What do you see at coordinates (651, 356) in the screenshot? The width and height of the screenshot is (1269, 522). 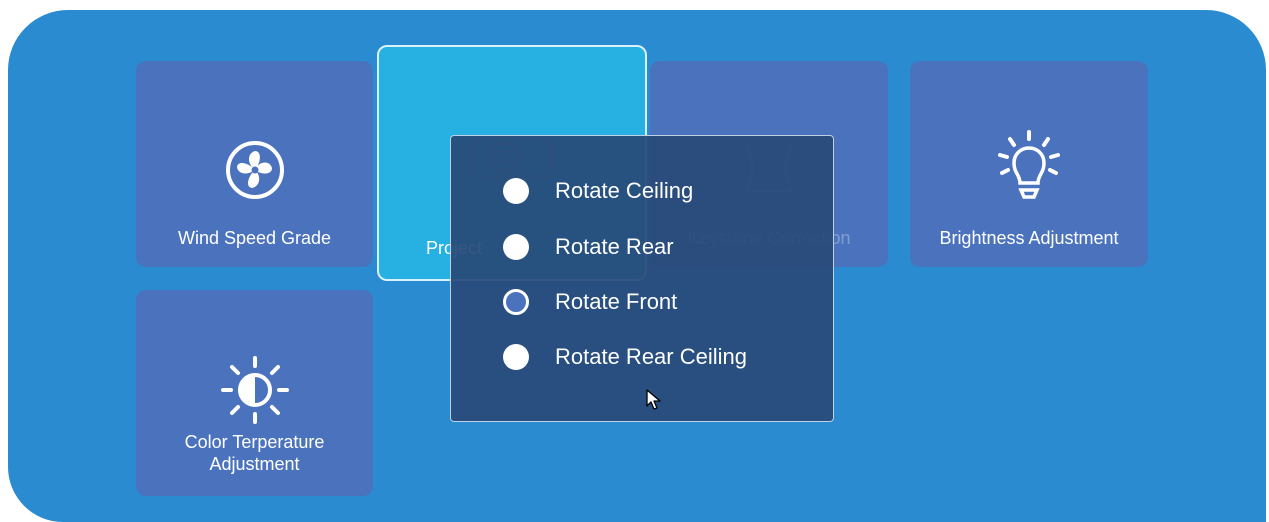 I see `option-label: Rotate Rear Ceiling` at bounding box center [651, 356].